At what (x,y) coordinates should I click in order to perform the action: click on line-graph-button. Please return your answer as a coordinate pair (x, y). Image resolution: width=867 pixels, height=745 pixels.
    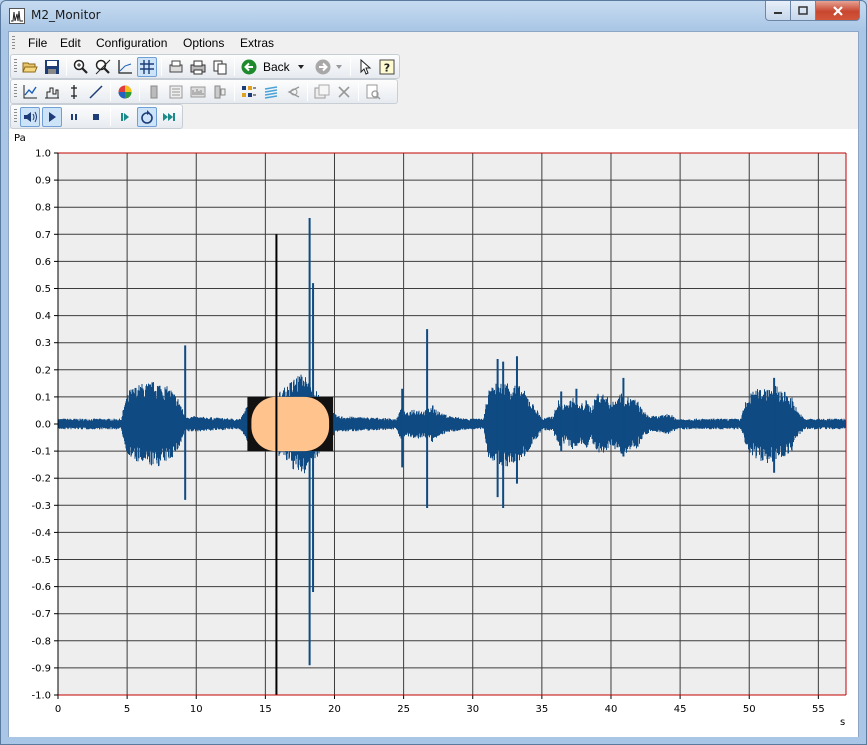
    Looking at the image, I should click on (30, 92).